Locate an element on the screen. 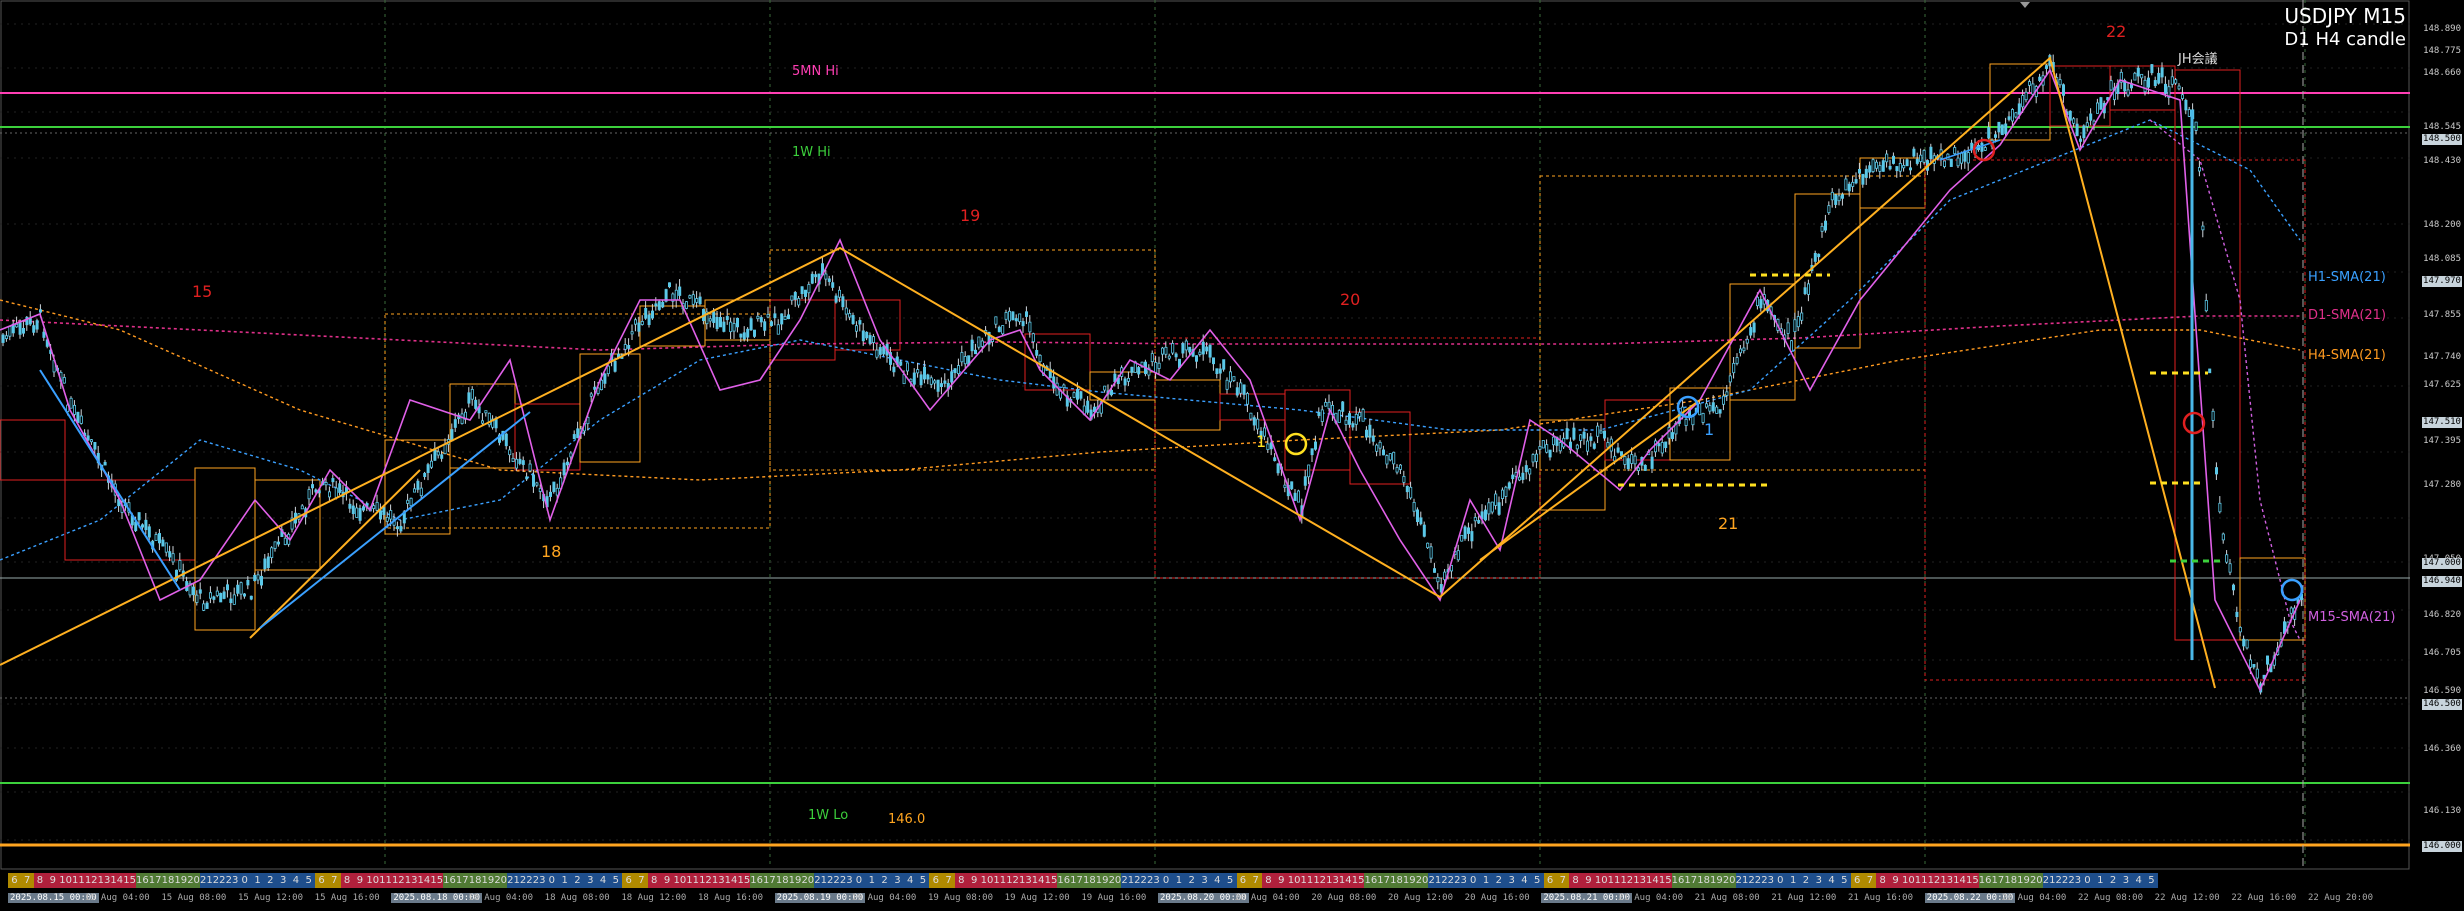 This screenshot has height=911, width=2464. session-hour-cell: 23 is located at coordinates (1767, 880).